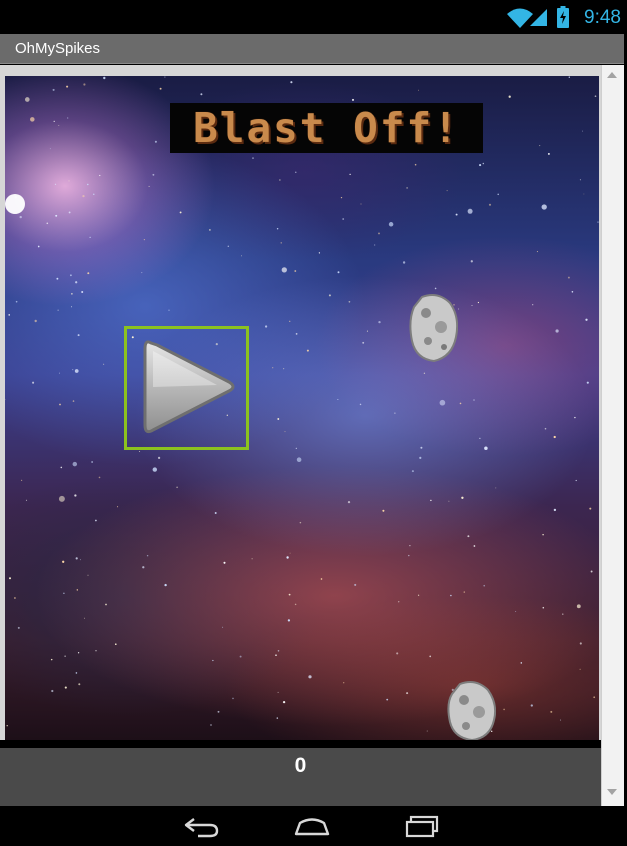 This screenshot has width=627, height=846. I want to click on scrollbar, so click(612, 435).